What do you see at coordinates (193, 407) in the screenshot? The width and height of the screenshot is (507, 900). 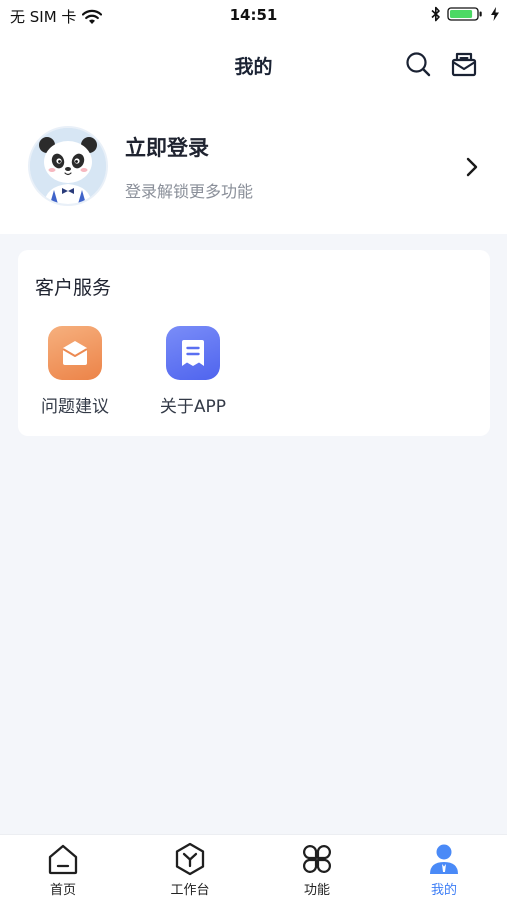 I see `about-app-label: 关于APP` at bounding box center [193, 407].